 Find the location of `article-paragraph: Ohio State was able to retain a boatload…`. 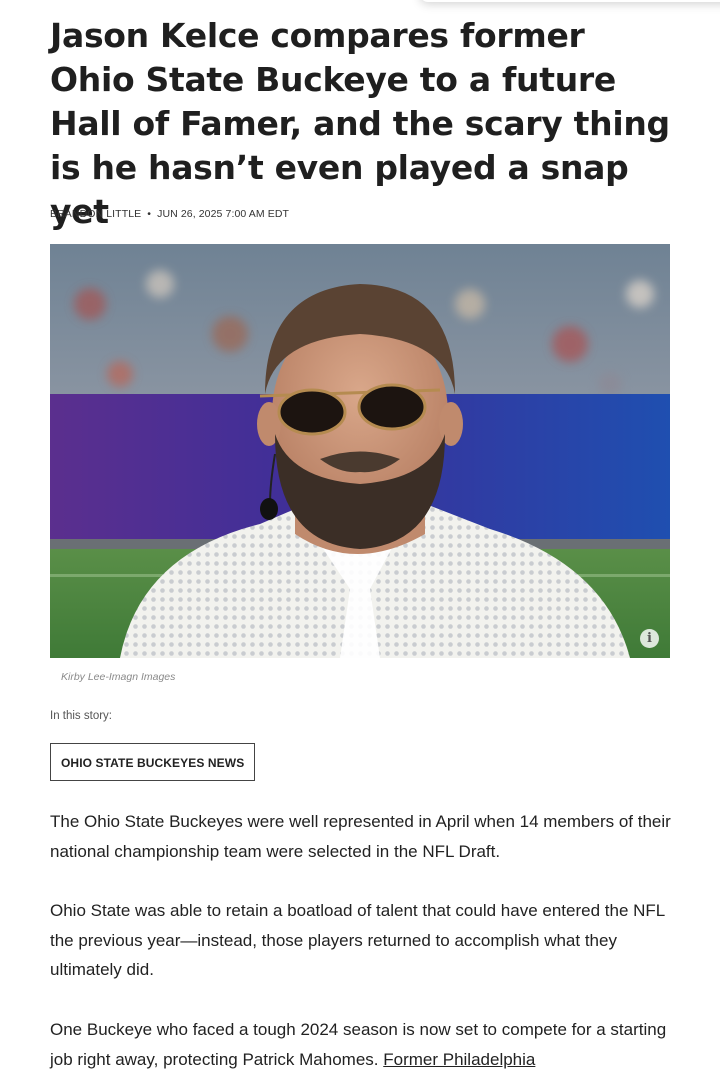

article-paragraph: Ohio State was able to retain a boatload… is located at coordinates (362, 940).